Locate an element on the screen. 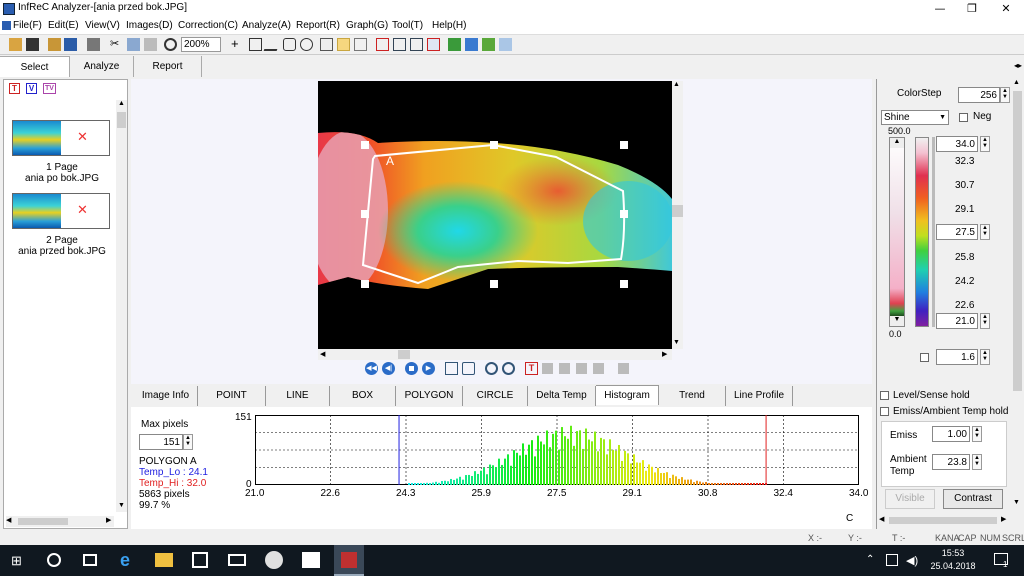 The height and width of the screenshot is (576, 1024). clock-date: 25.04.2018 is located at coordinates (953, 566).